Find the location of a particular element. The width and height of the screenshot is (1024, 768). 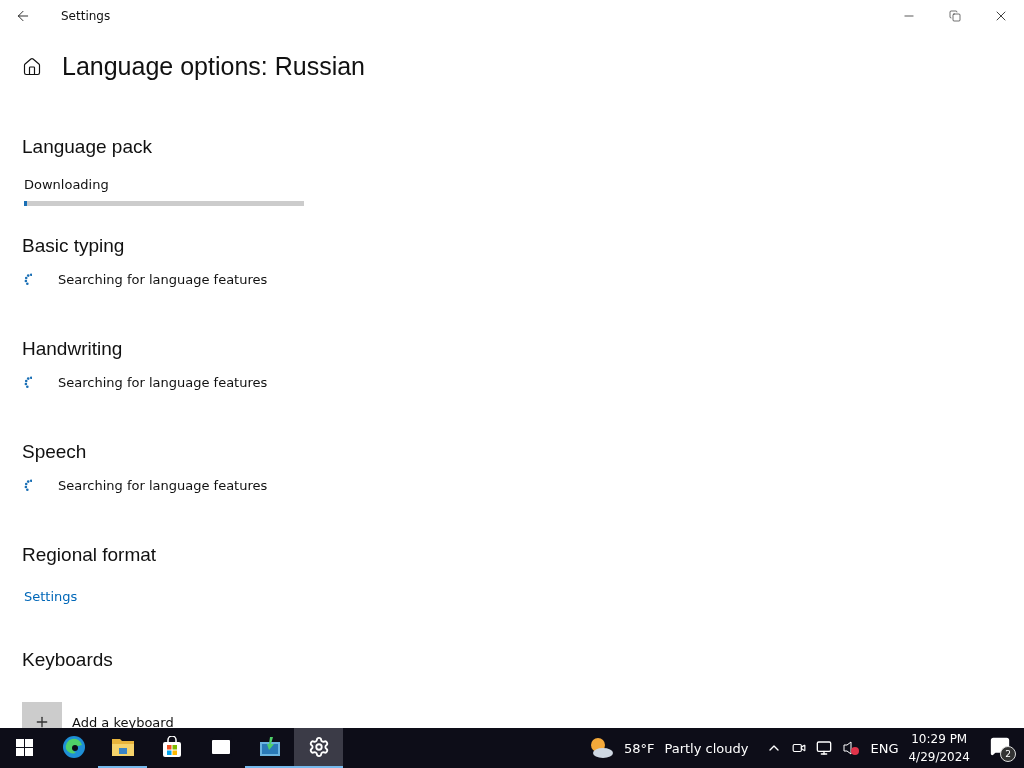

windows-logo-icon is located at coordinates (24, 747).